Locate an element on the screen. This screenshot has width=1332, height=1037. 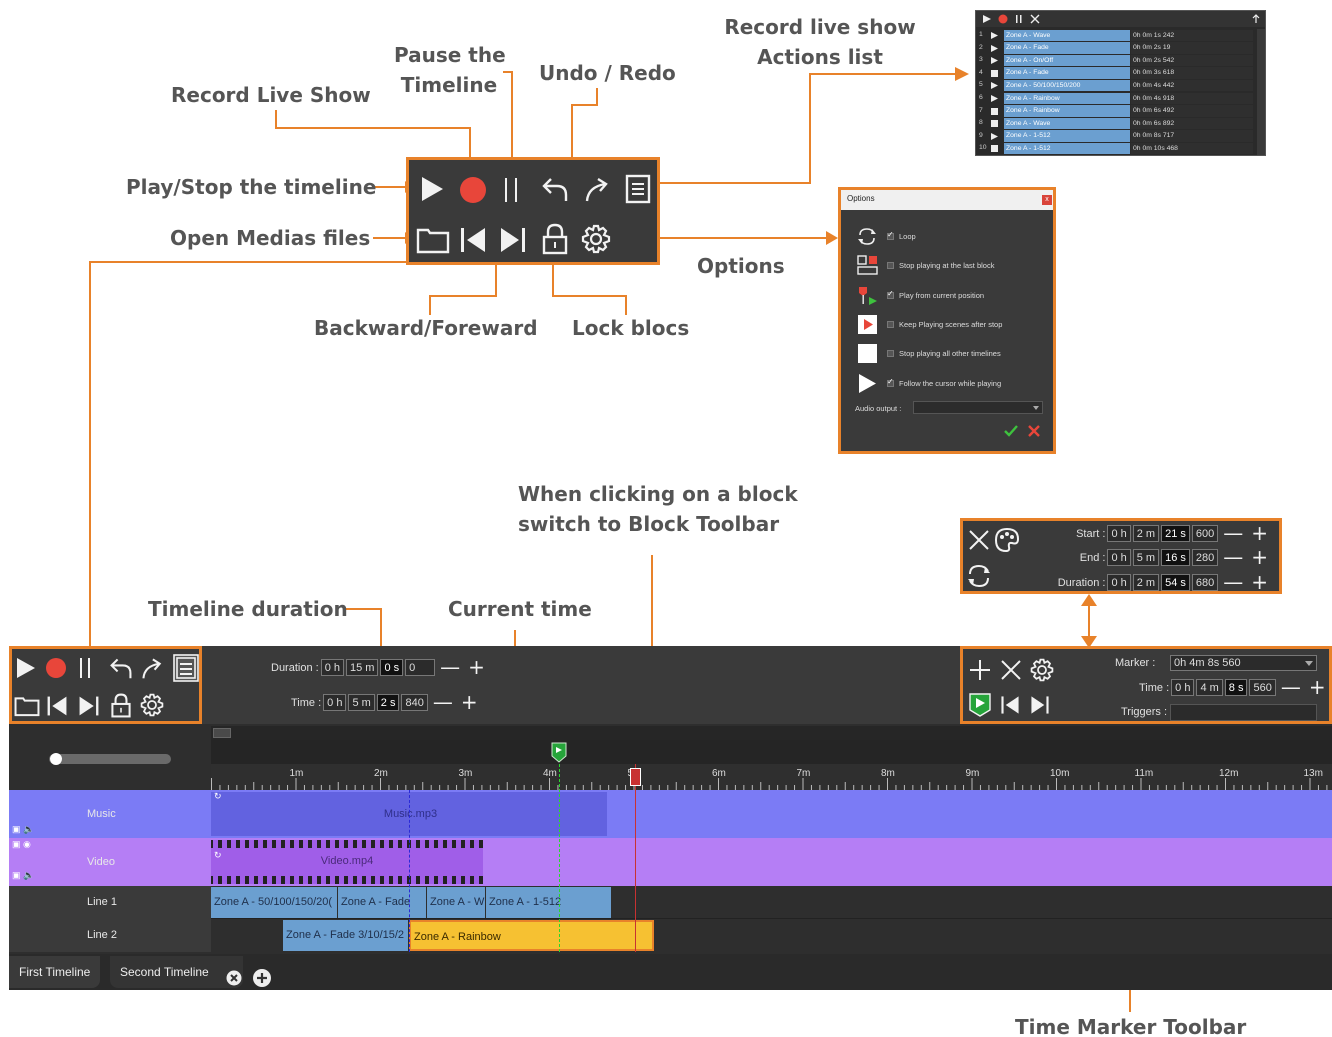
block-start-minutes: 2 m is located at coordinates (1146, 533).